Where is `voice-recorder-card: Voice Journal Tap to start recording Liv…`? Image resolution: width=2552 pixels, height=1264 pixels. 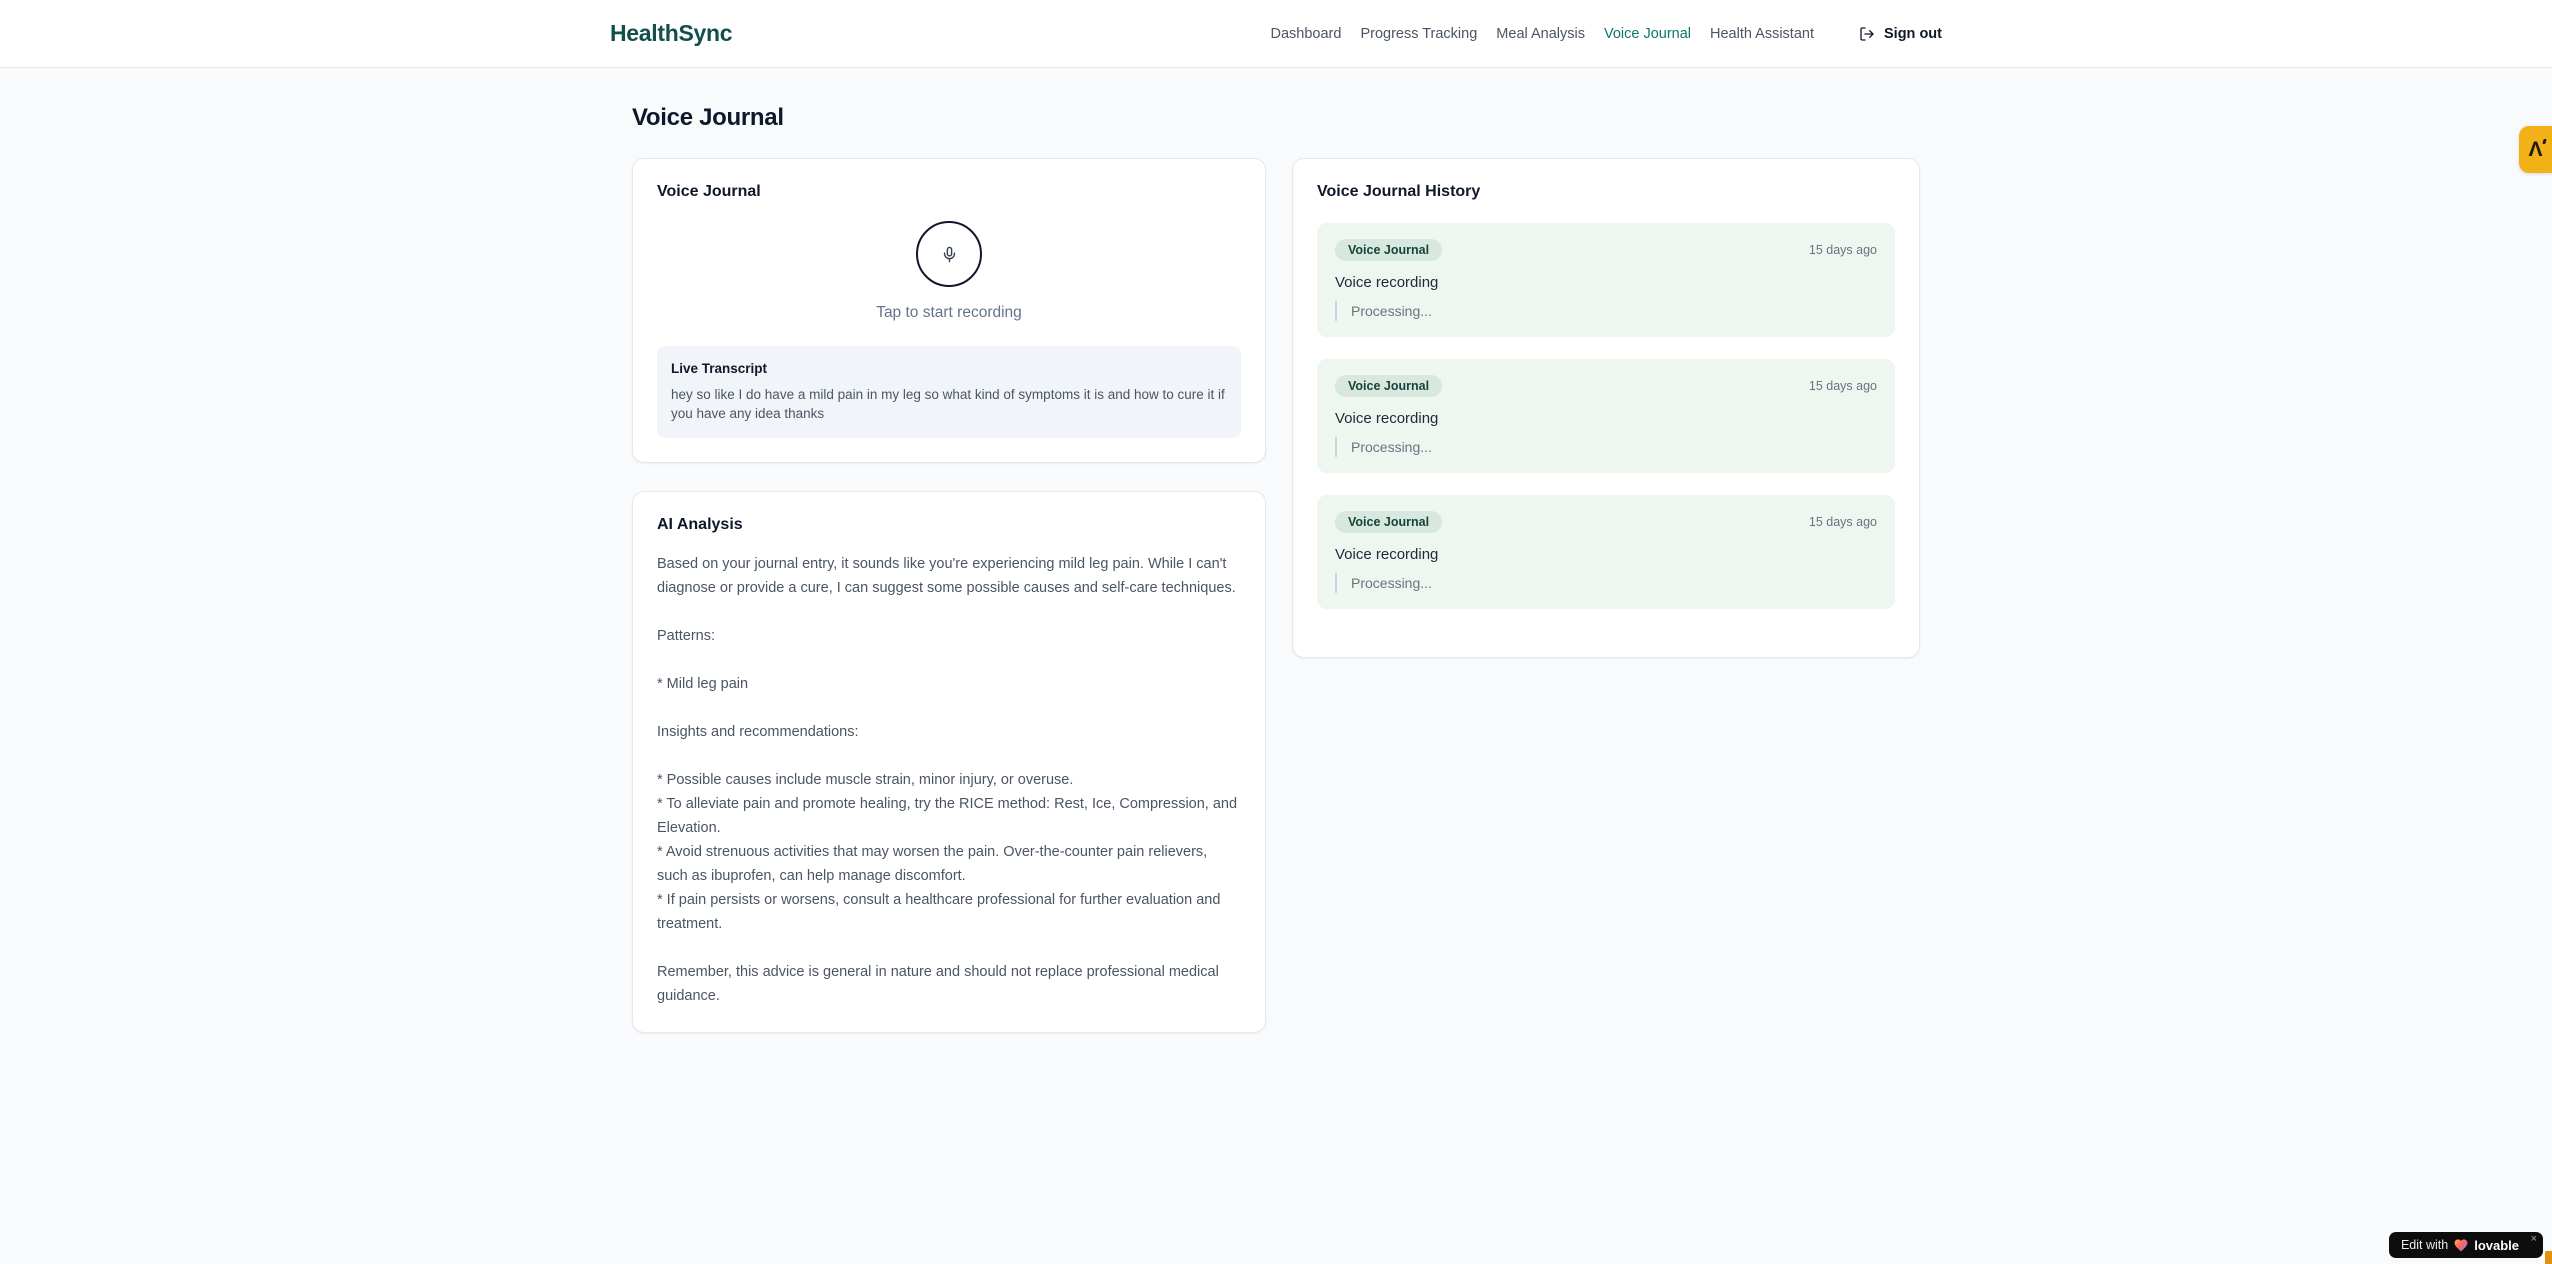 voice-recorder-card: Voice Journal Tap to start recording Liv… is located at coordinates (949, 310).